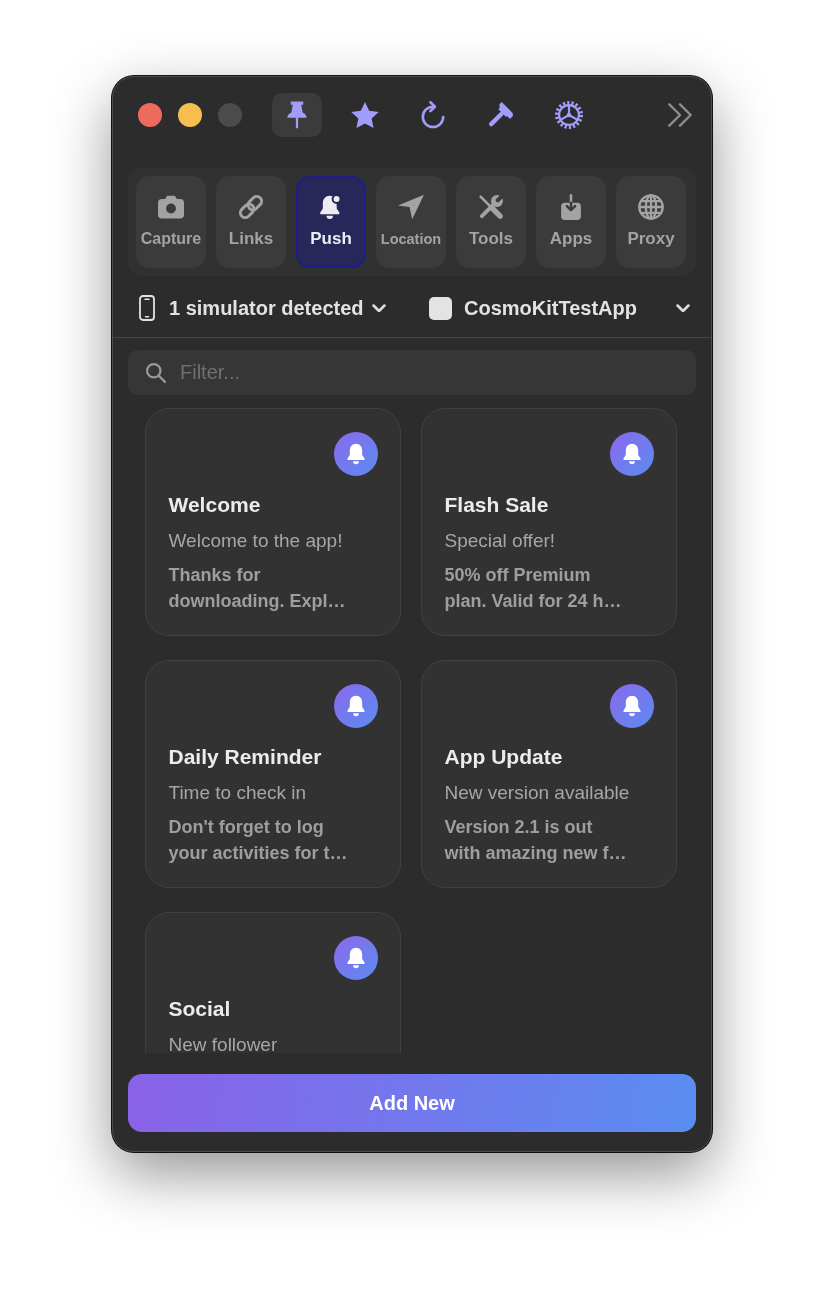 This screenshot has height=1300, width=824. I want to click on close-button, so click(150, 114).